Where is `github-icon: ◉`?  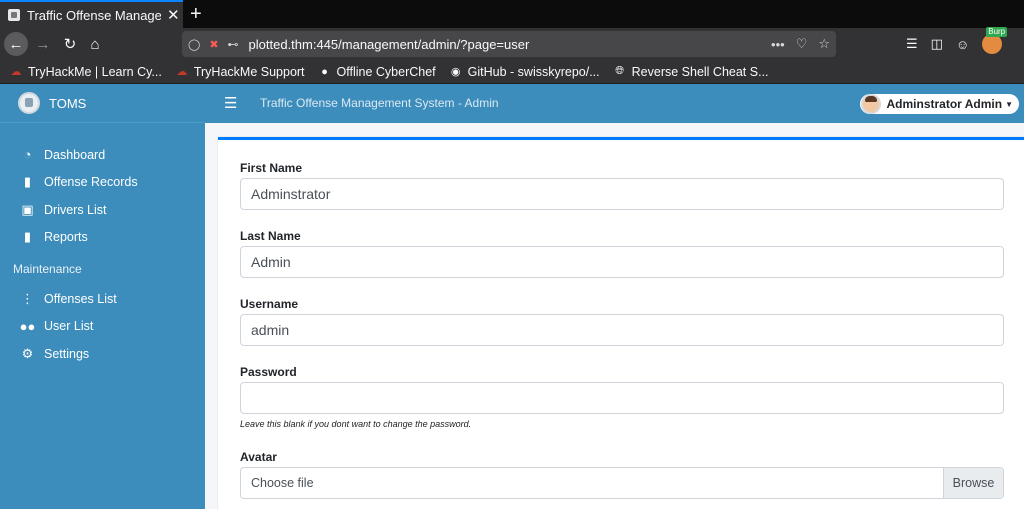 github-icon: ◉ is located at coordinates (455, 72).